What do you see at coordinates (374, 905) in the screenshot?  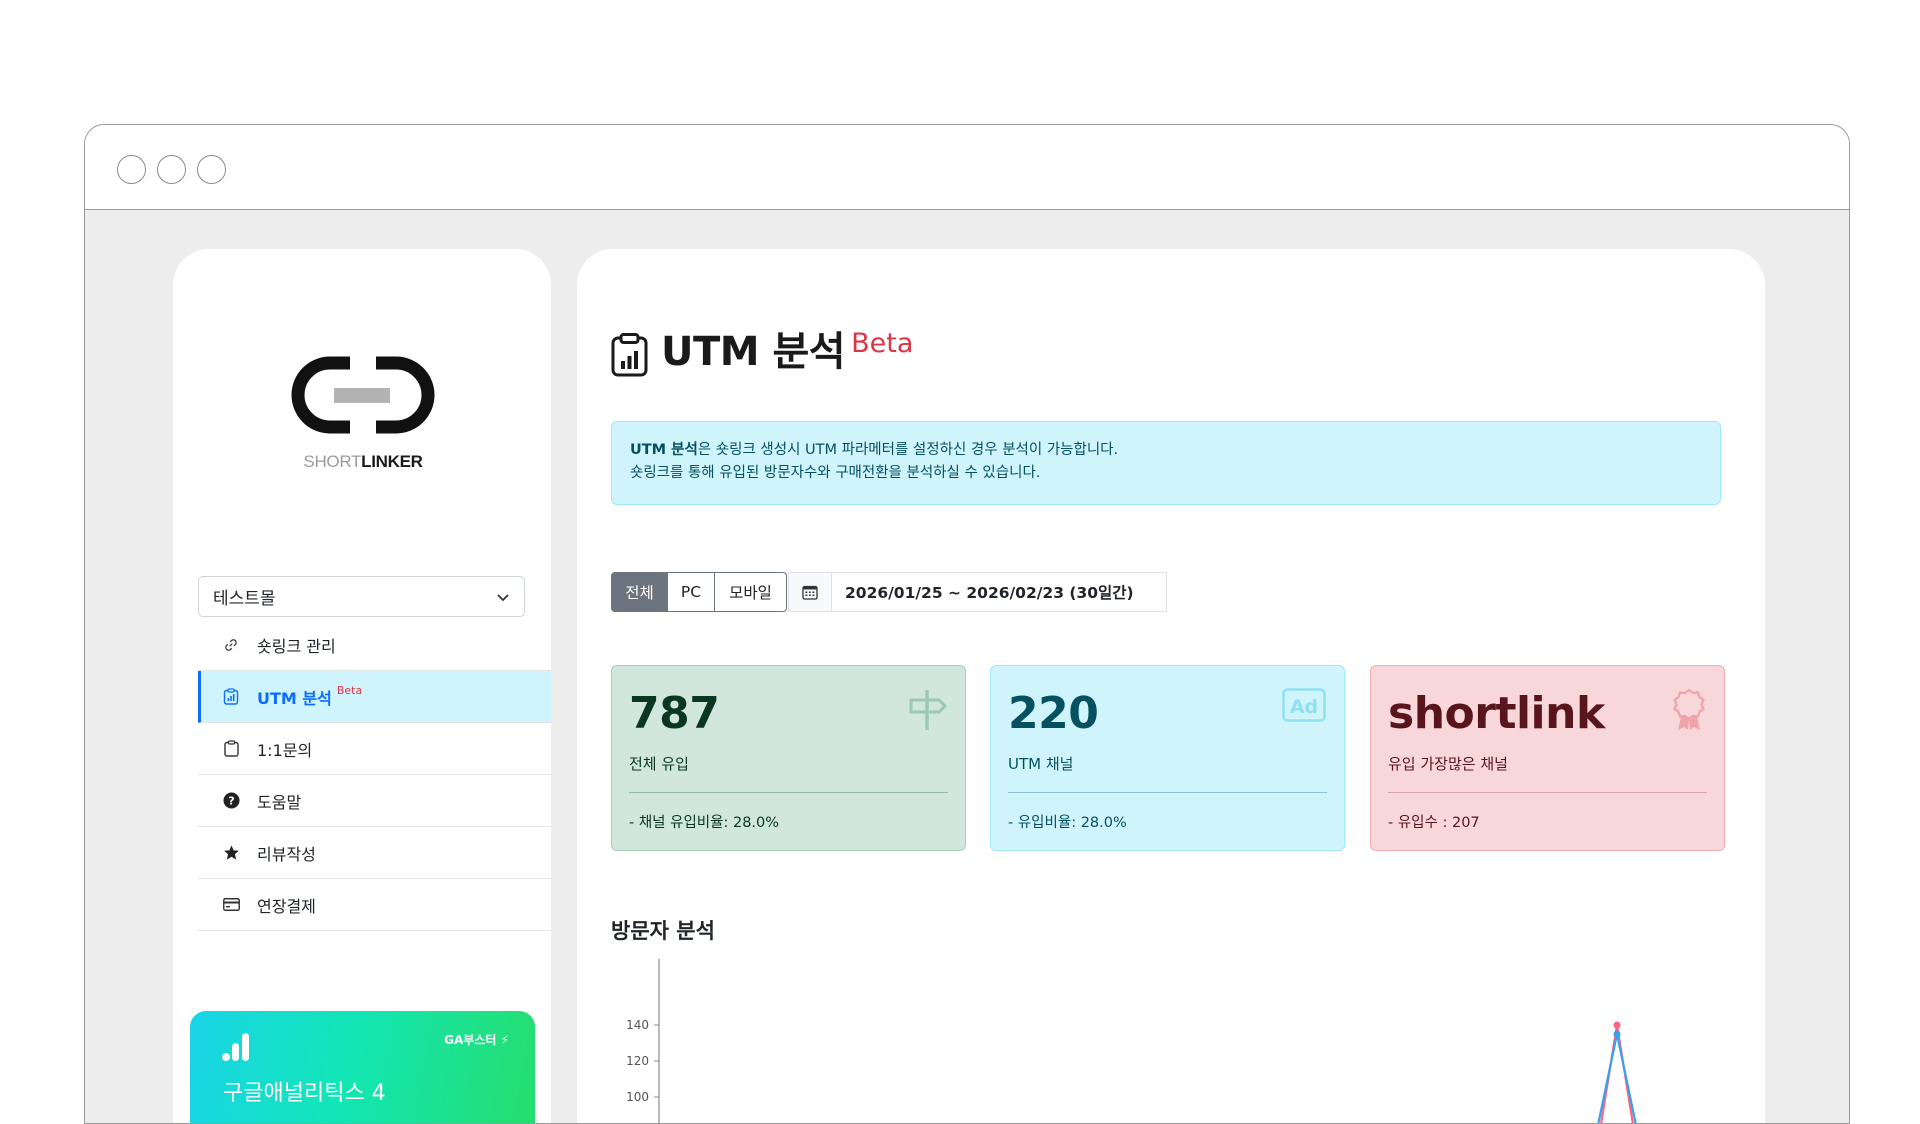 I see `sidebar-item-payment: 연장결제` at bounding box center [374, 905].